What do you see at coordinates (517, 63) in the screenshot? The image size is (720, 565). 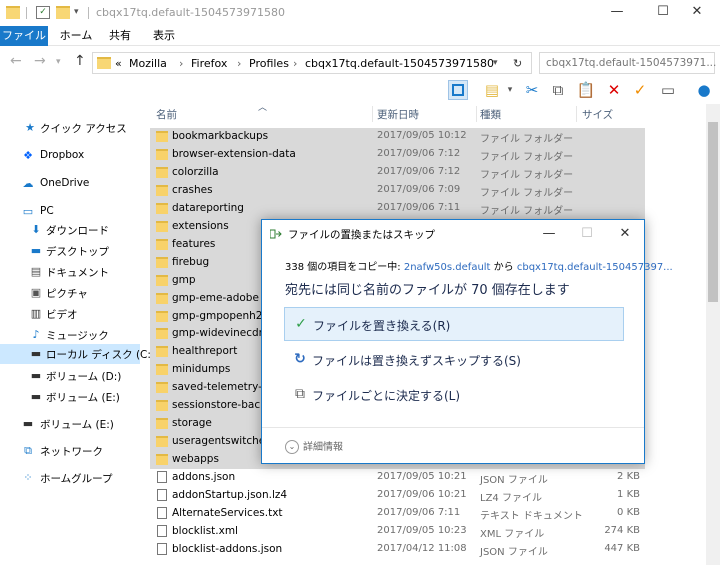 I see `refresh-icon: ↻` at bounding box center [517, 63].